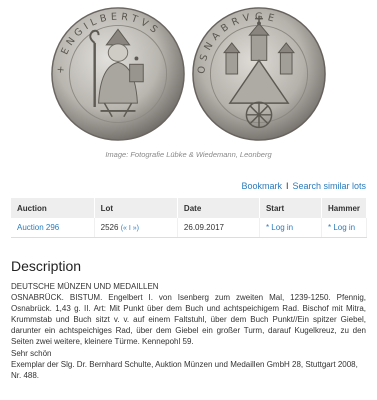  What do you see at coordinates (218, 208) in the screenshot?
I see `header-date: Date` at bounding box center [218, 208].